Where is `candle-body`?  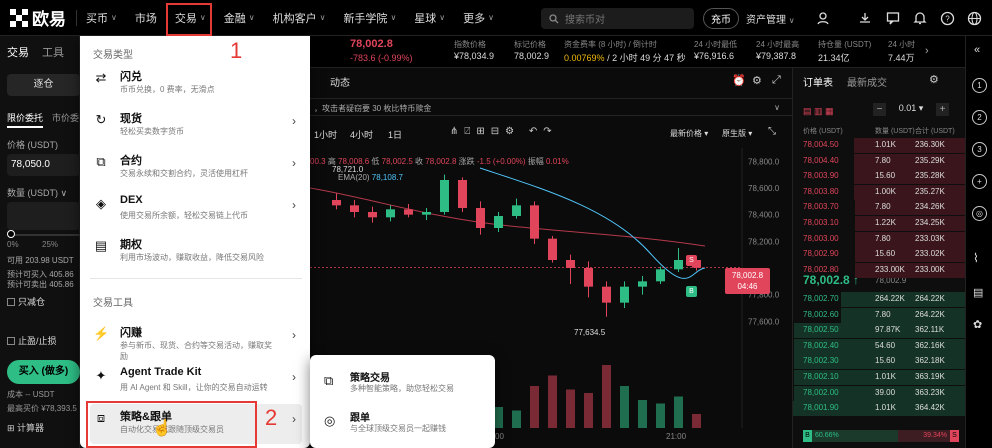 candle-body is located at coordinates (534, 222).